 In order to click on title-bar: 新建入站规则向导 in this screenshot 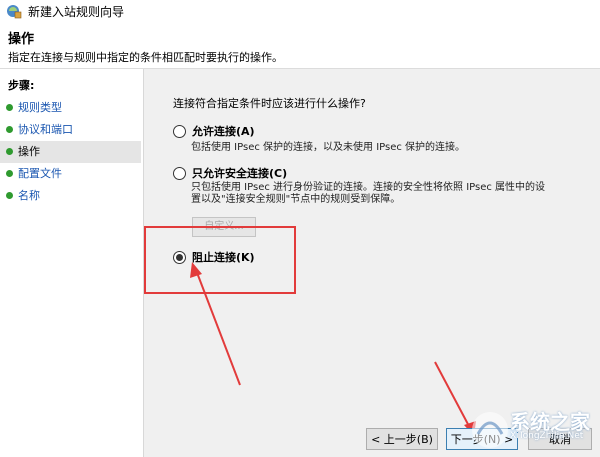, I will do `click(300, 11)`.